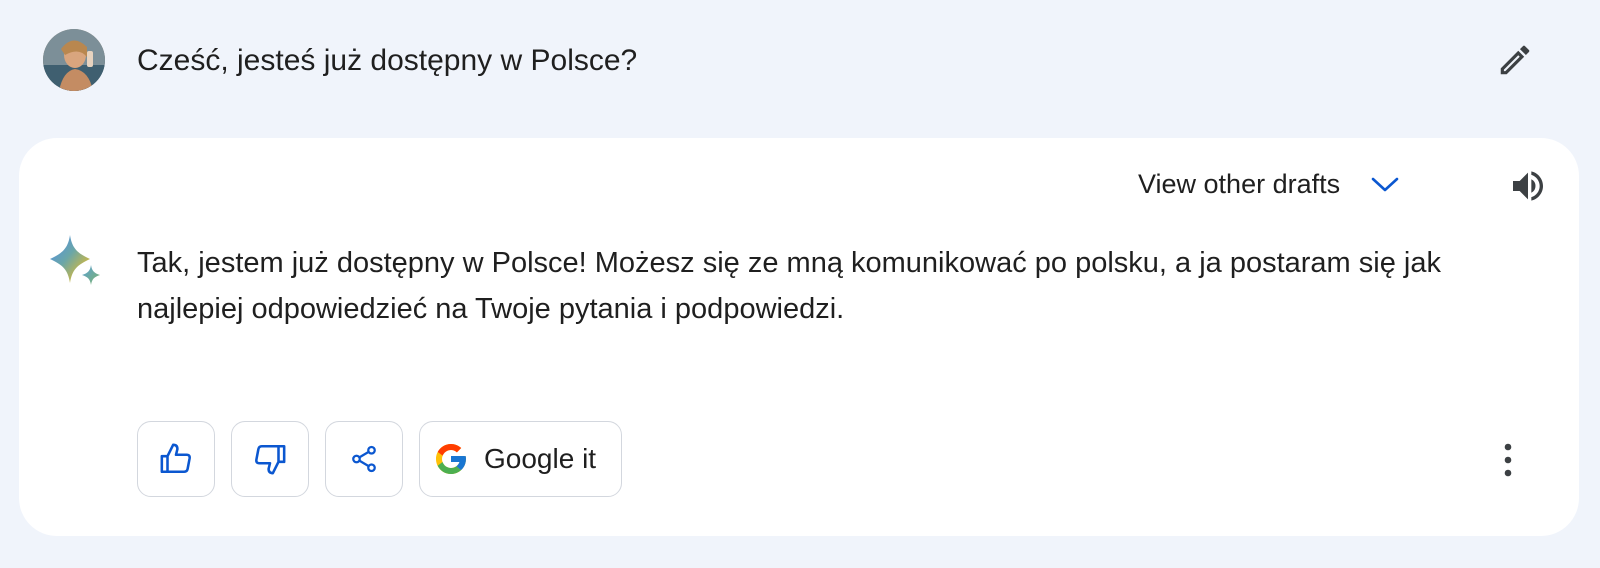 This screenshot has width=1600, height=568. I want to click on share-icon, so click(364, 459).